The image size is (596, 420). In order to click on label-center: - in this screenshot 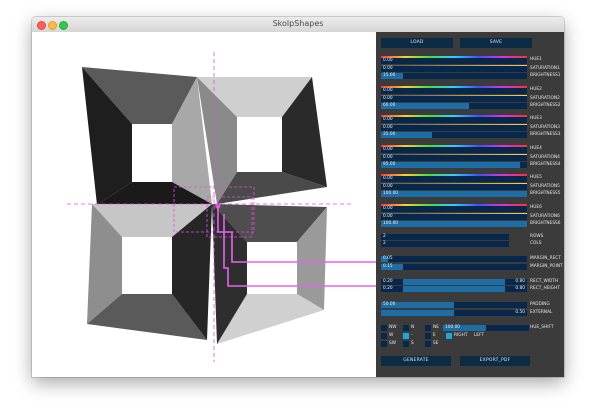, I will do `click(412, 335)`.